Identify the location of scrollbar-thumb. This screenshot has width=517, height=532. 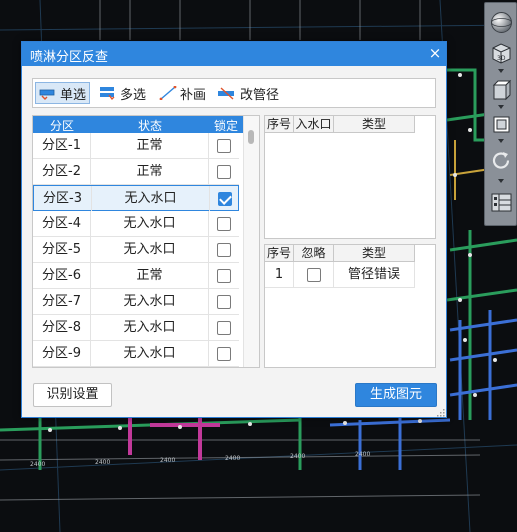
(251, 137).